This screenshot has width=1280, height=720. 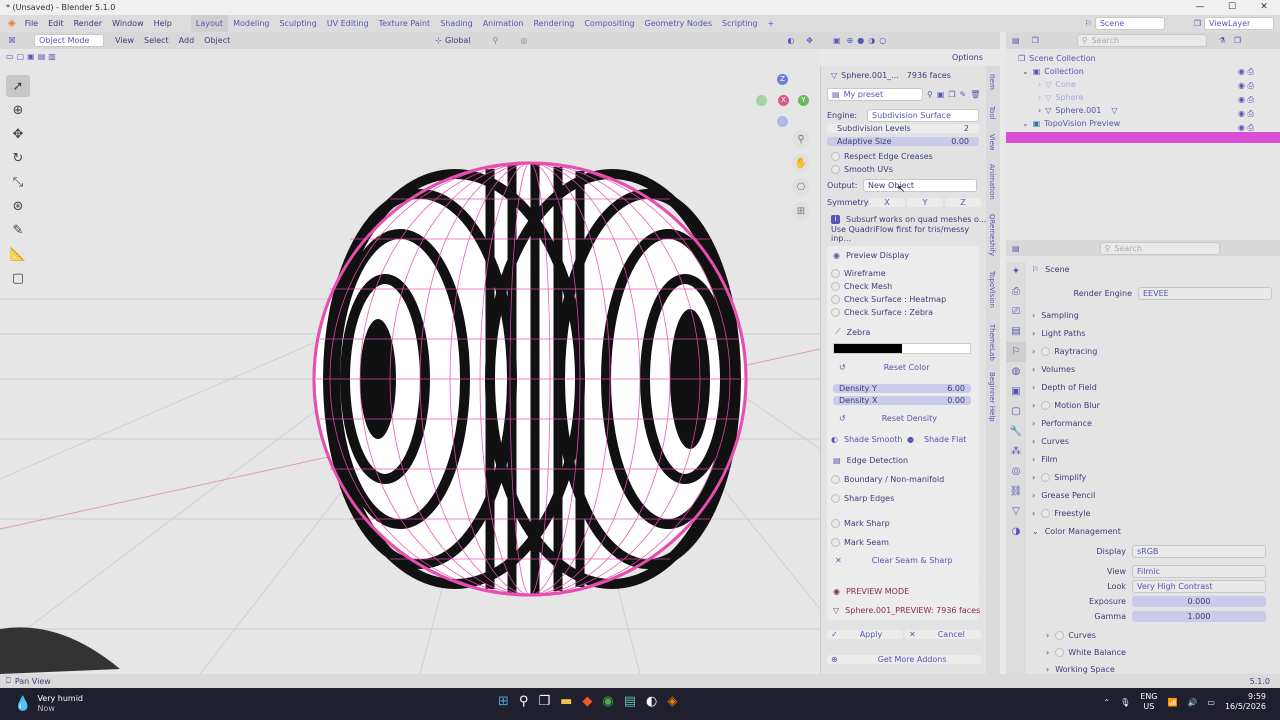 What do you see at coordinates (904, 479) in the screenshot?
I see `boundary-row: Boundary / Non-manifold` at bounding box center [904, 479].